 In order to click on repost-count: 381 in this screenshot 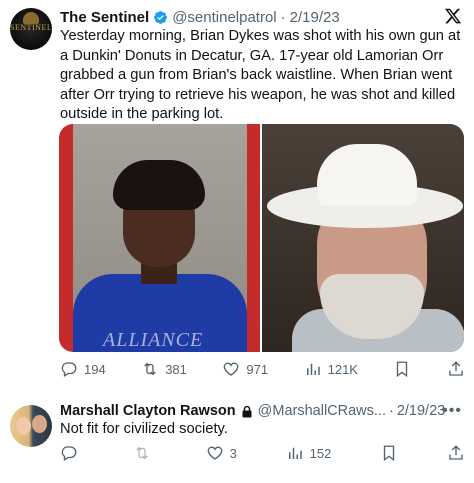, I will do `click(176, 369)`.